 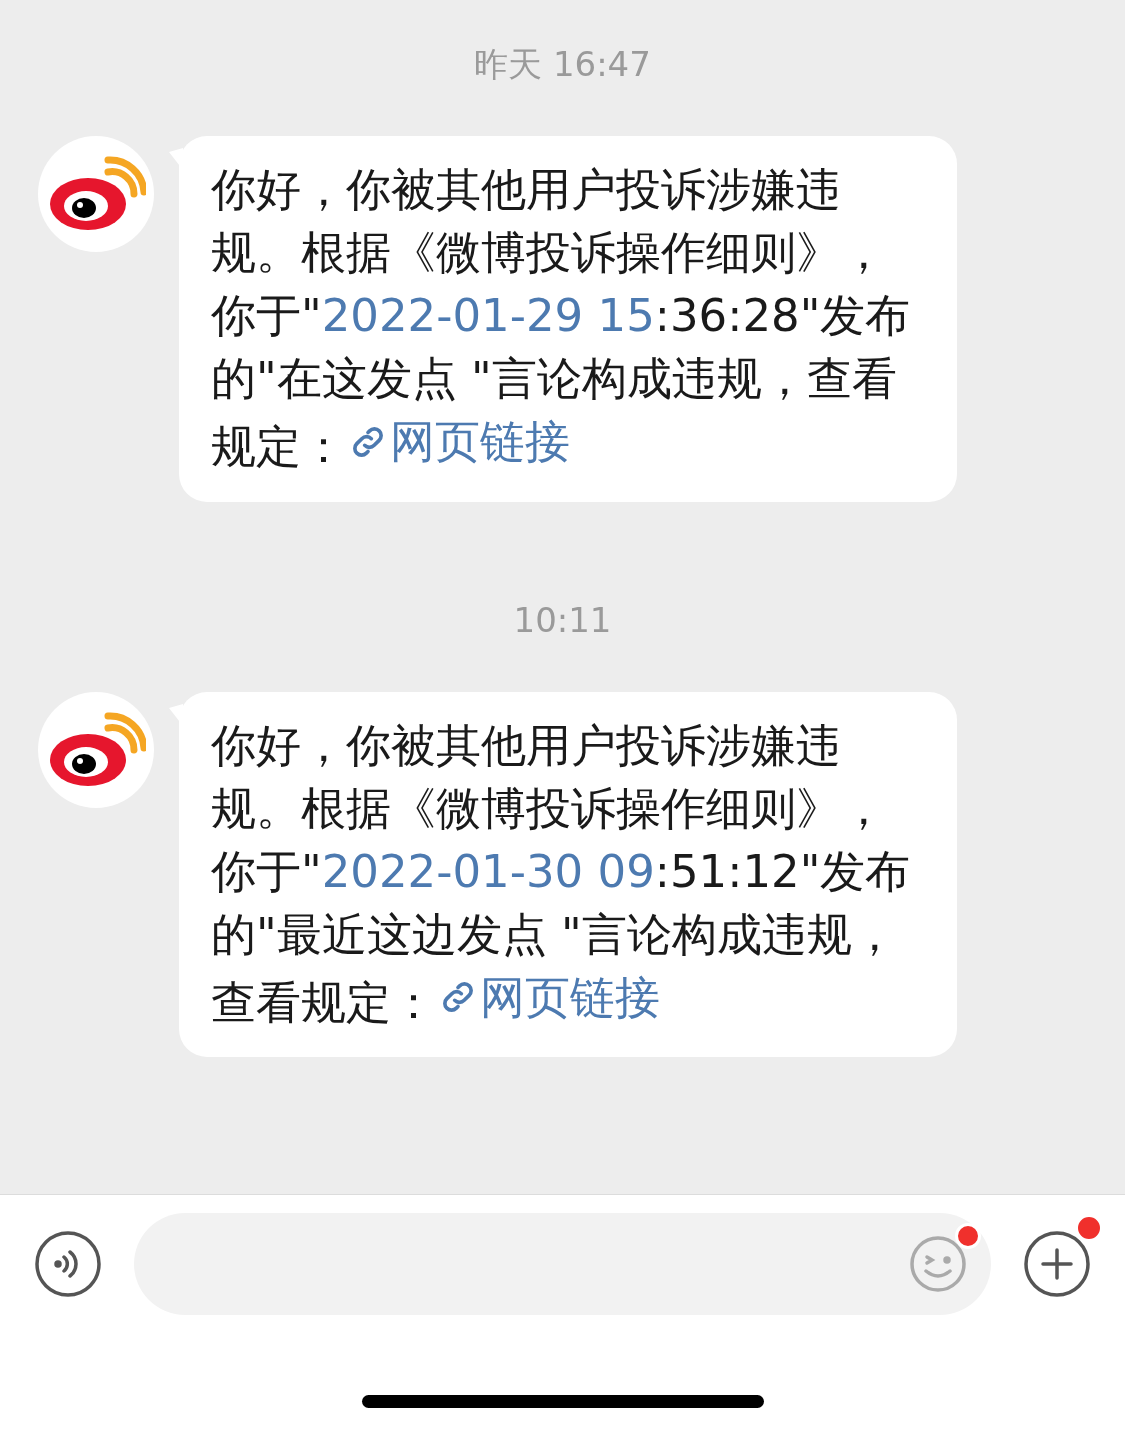 I want to click on timestamp: 昨天 16:47, so click(x=562, y=64).